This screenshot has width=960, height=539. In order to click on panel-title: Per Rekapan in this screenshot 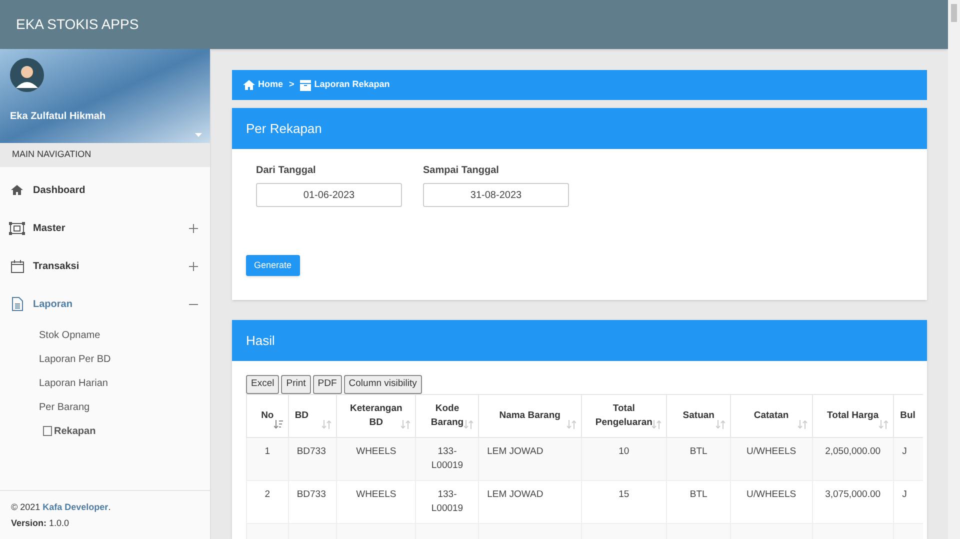, I will do `click(284, 129)`.